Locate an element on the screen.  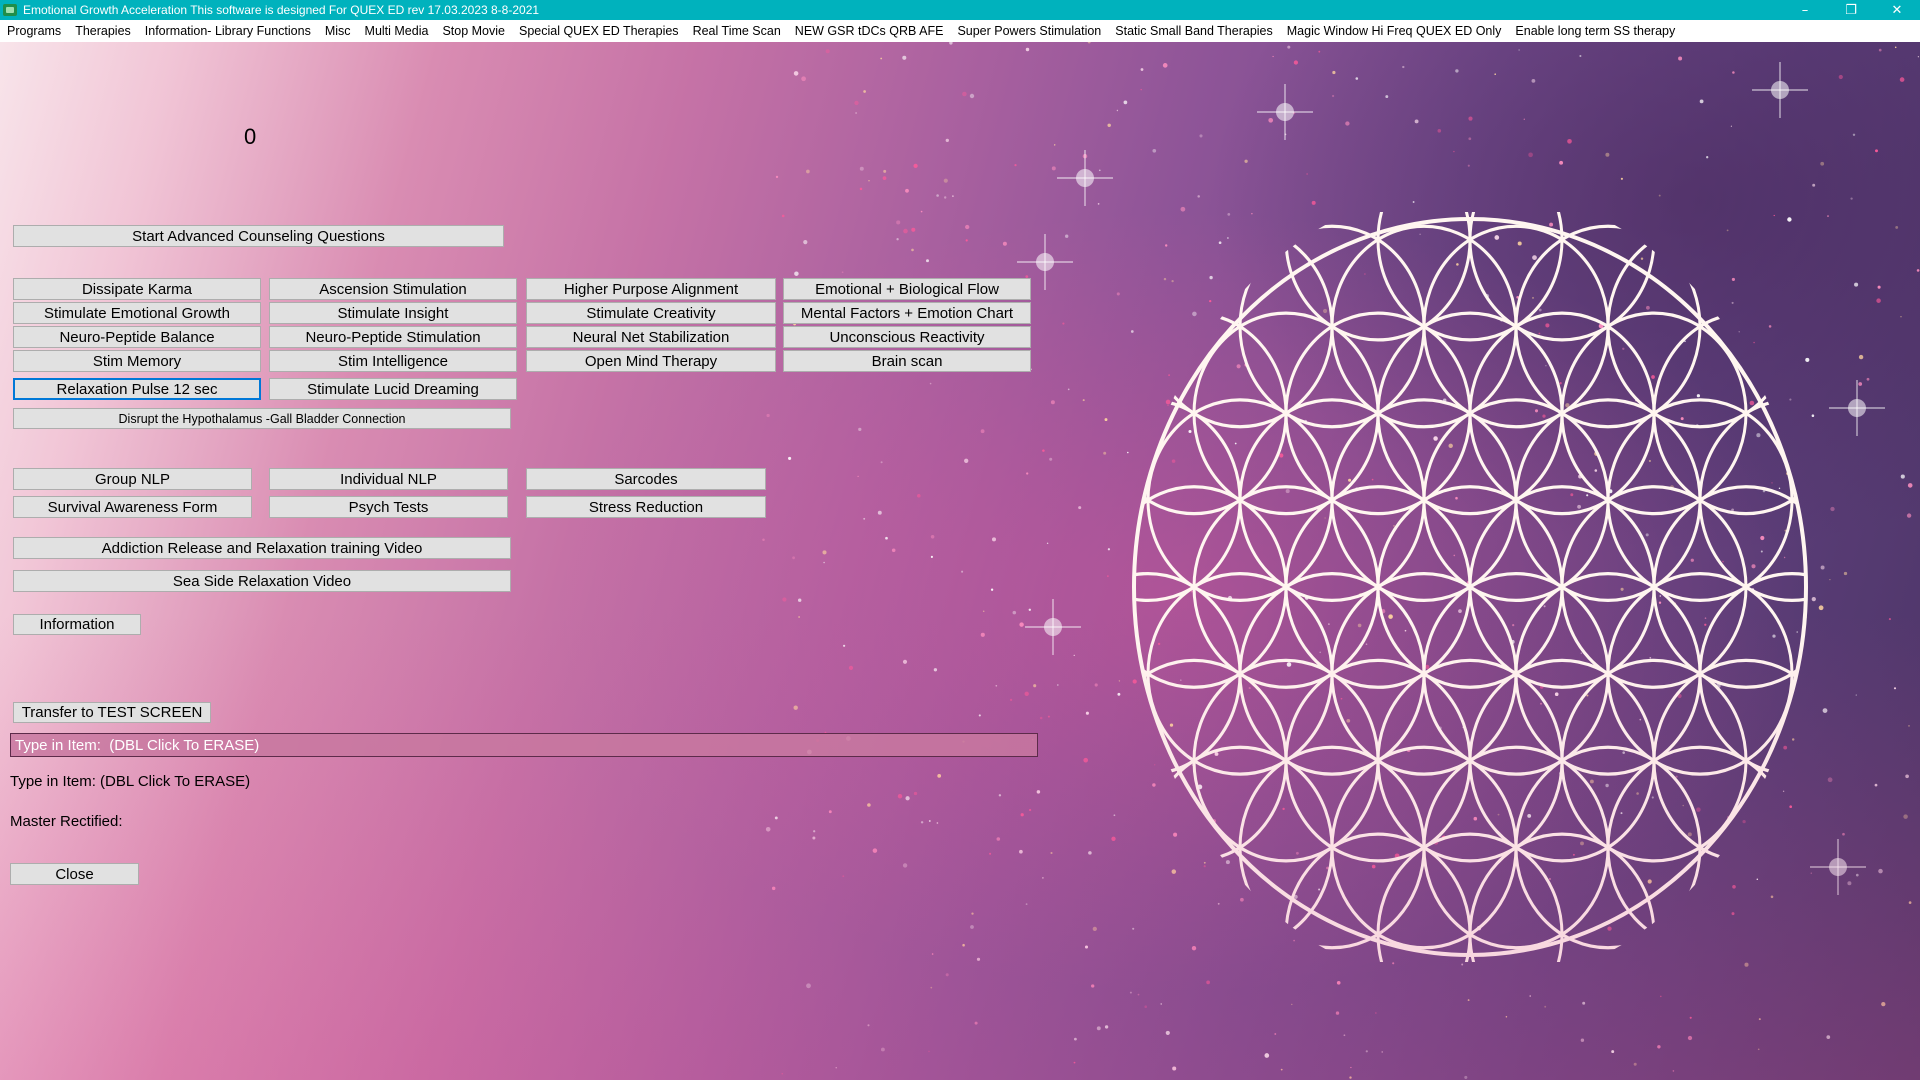
start-counseling-button: Start Advanced Counseling Questions is located at coordinates (258, 236).